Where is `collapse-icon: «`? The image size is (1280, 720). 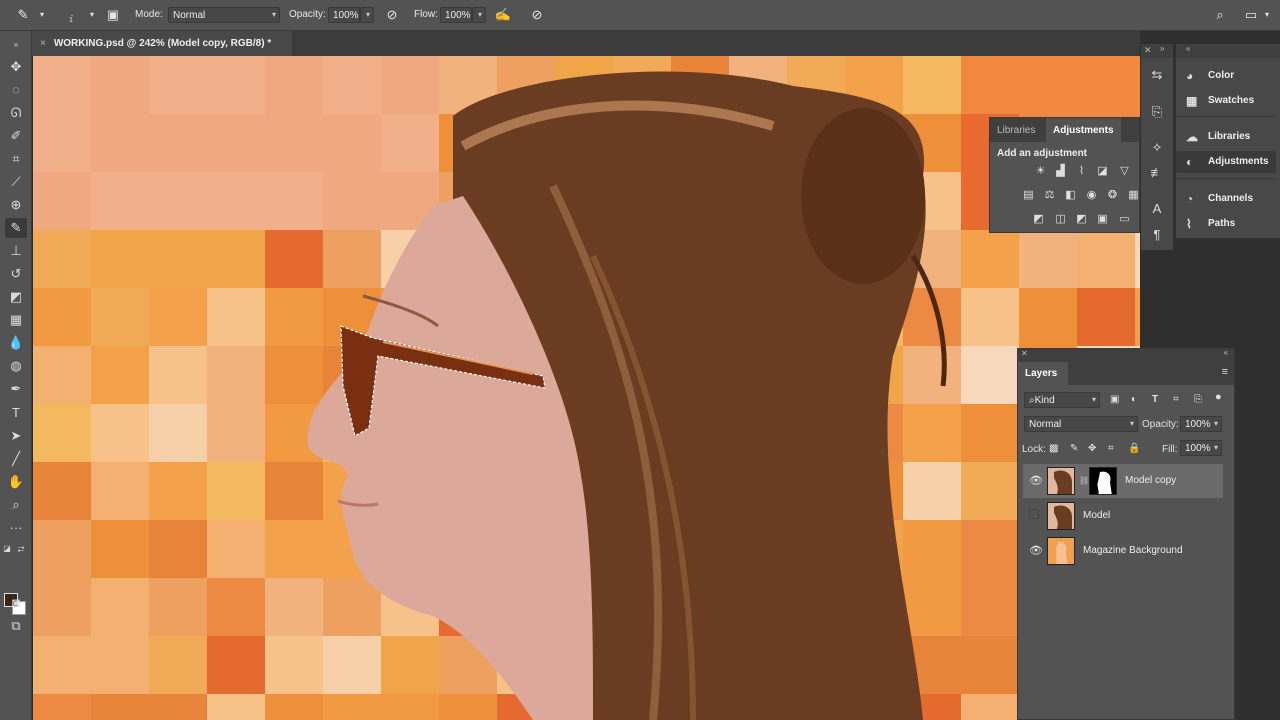
collapse-icon: « is located at coordinates (1226, 352).